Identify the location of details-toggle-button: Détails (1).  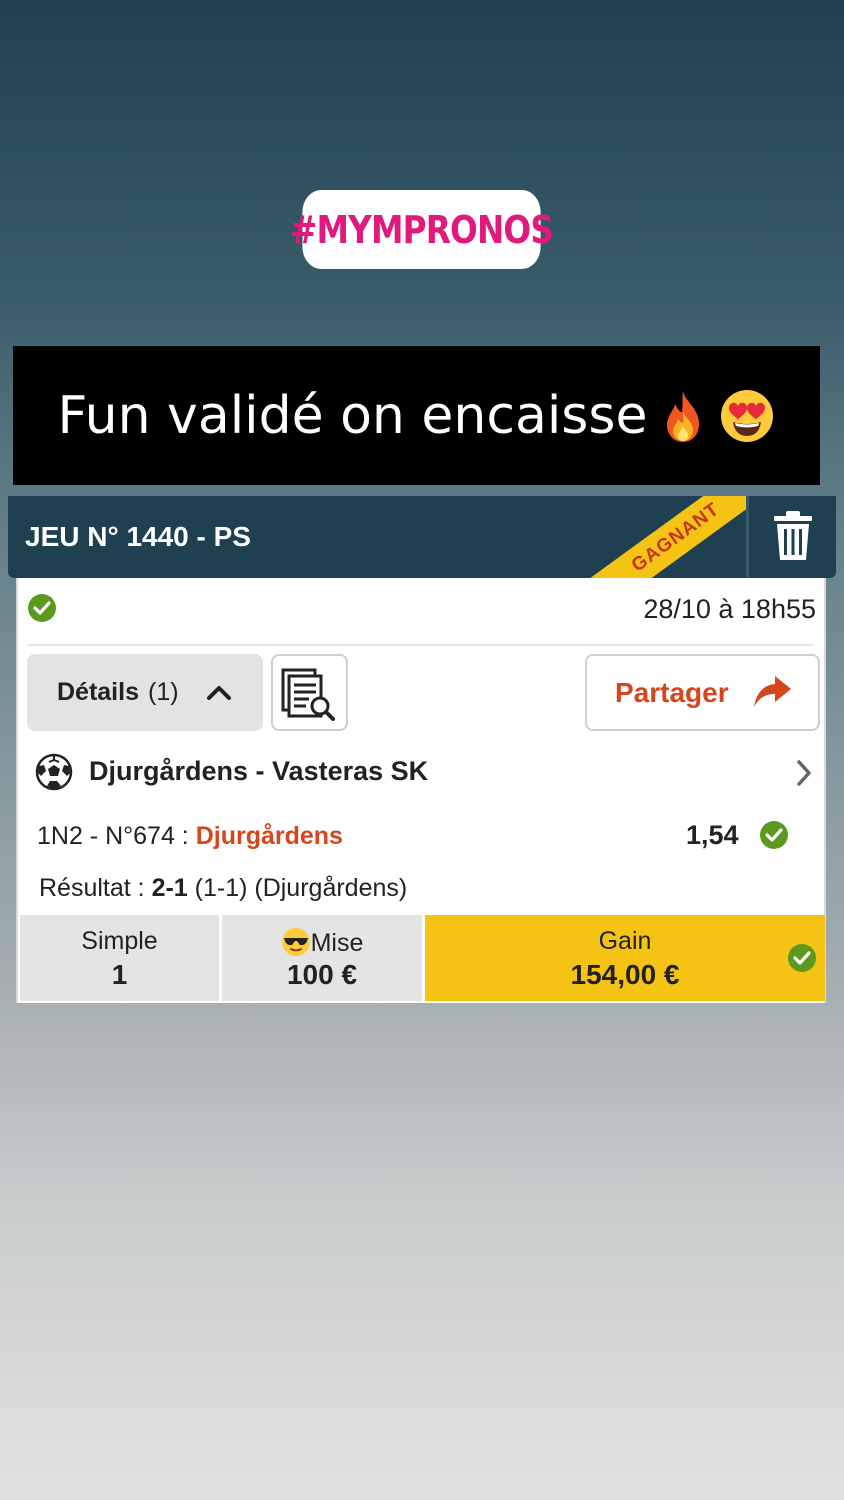
(145, 692).